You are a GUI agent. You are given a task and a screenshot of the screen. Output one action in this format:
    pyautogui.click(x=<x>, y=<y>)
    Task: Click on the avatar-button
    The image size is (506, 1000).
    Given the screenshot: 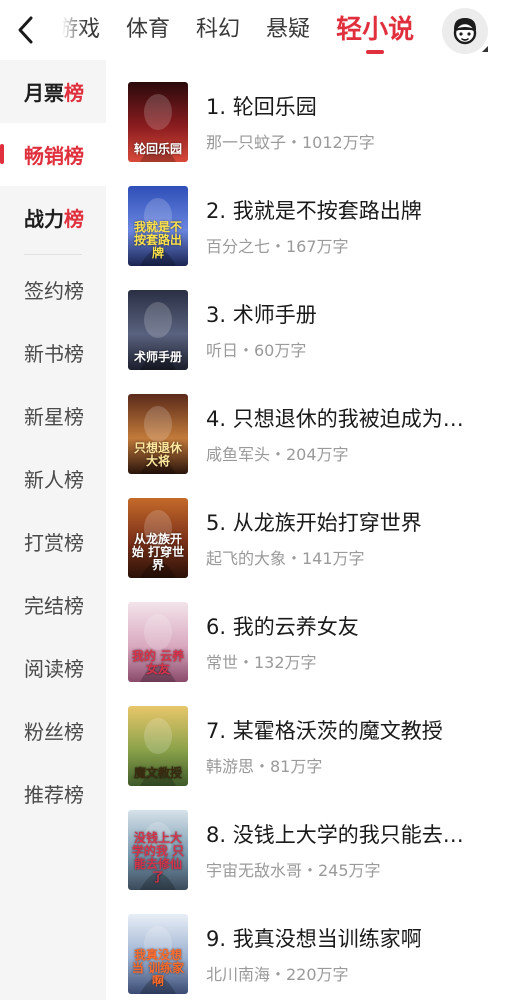 What is the action you would take?
    pyautogui.click(x=465, y=31)
    